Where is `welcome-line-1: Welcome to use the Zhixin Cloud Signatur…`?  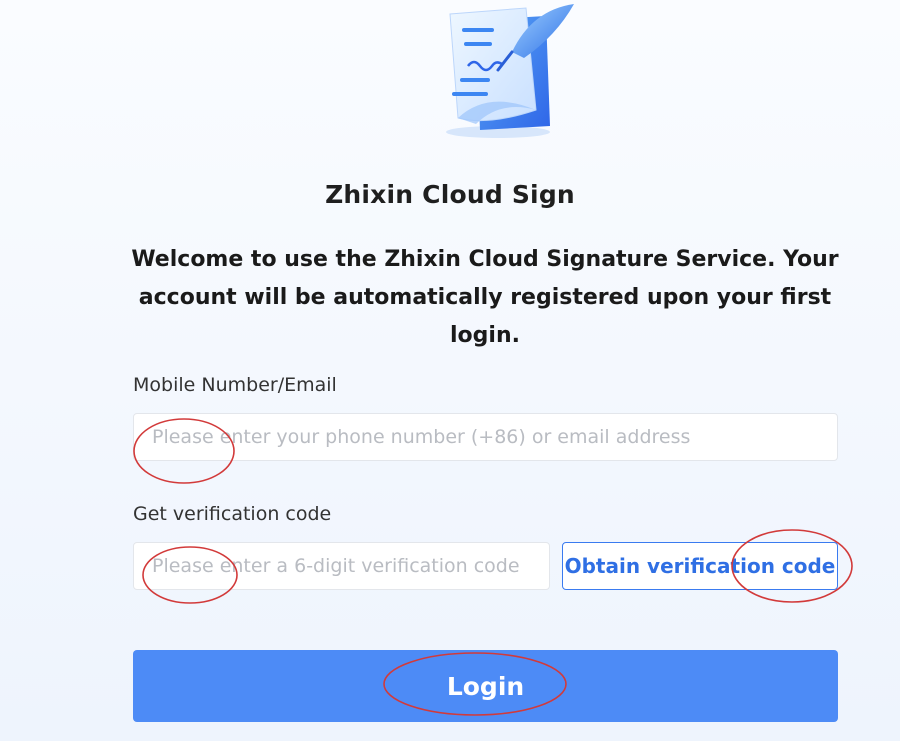
welcome-line-1: Welcome to use the Zhixin Cloud Signatur… is located at coordinates (485, 259).